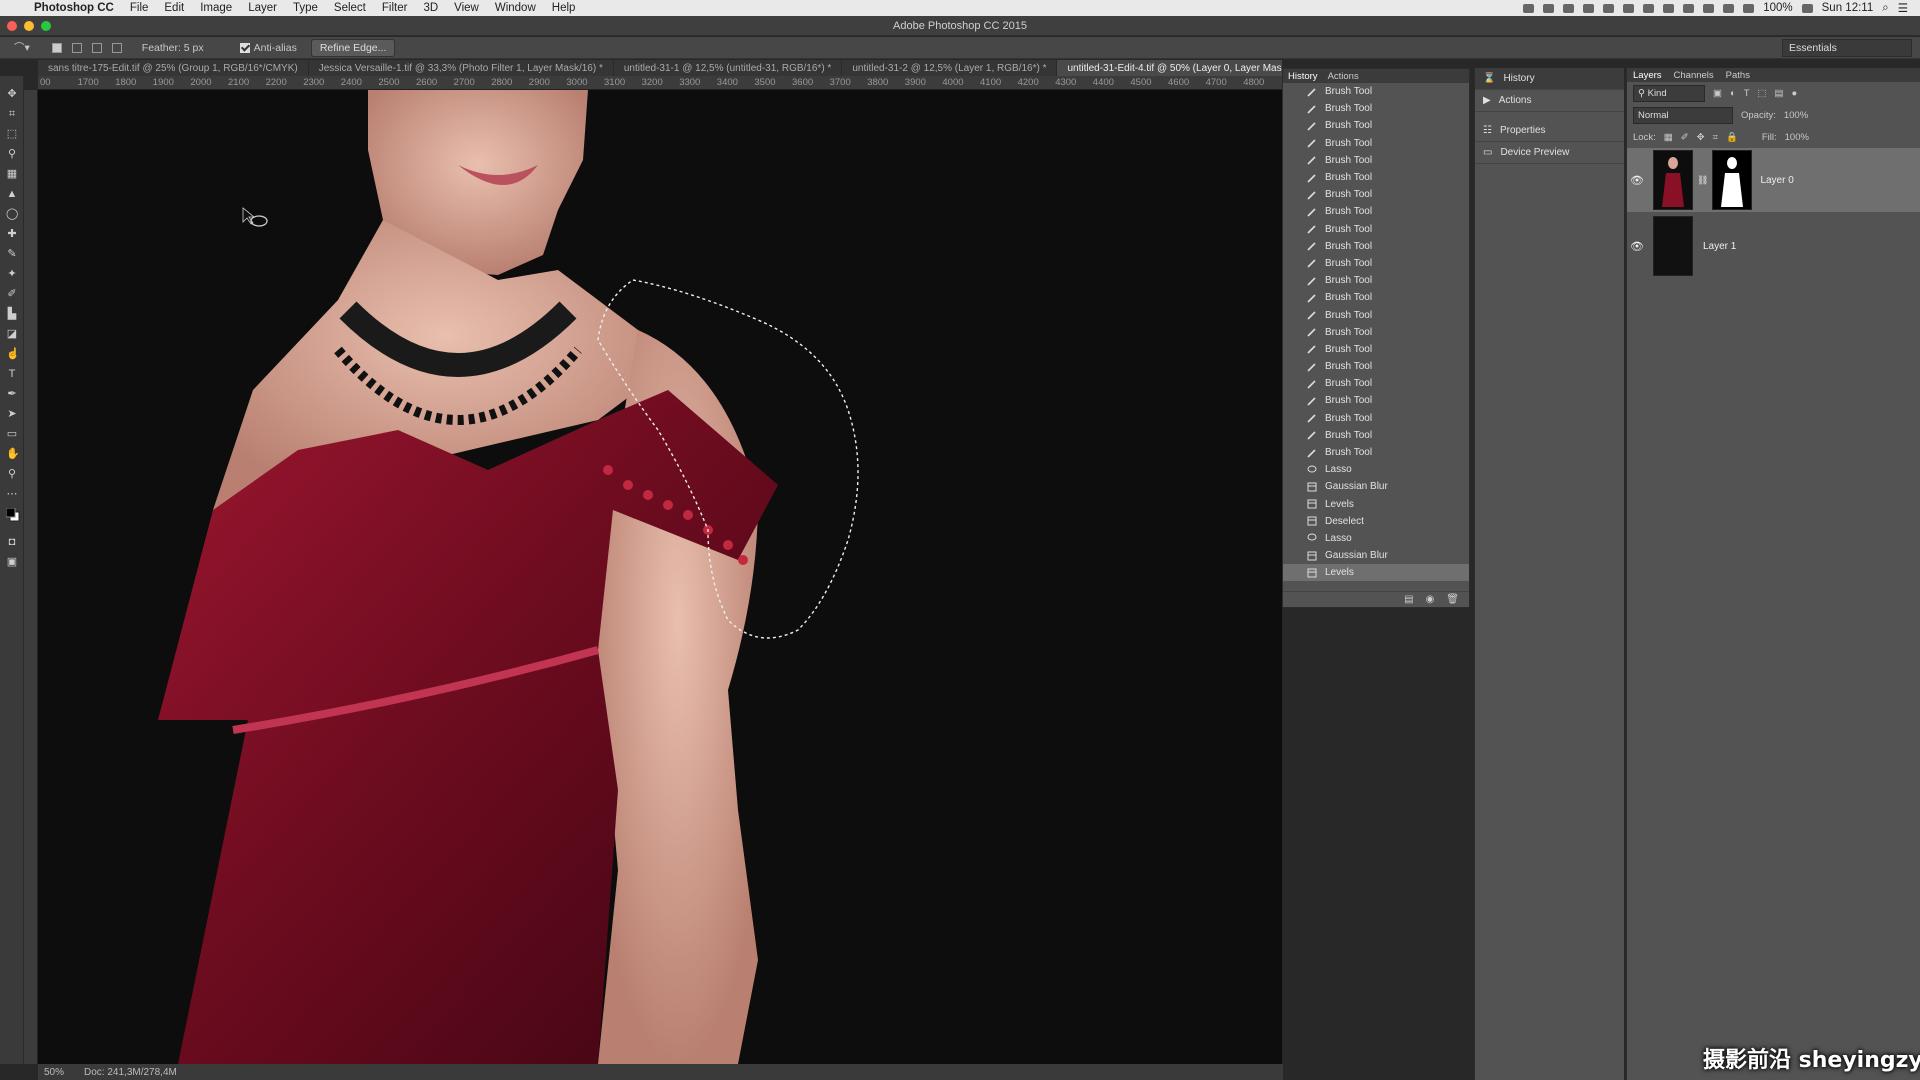  Describe the element at coordinates (29, 26) in the screenshot. I see `minimize-window-button` at that location.